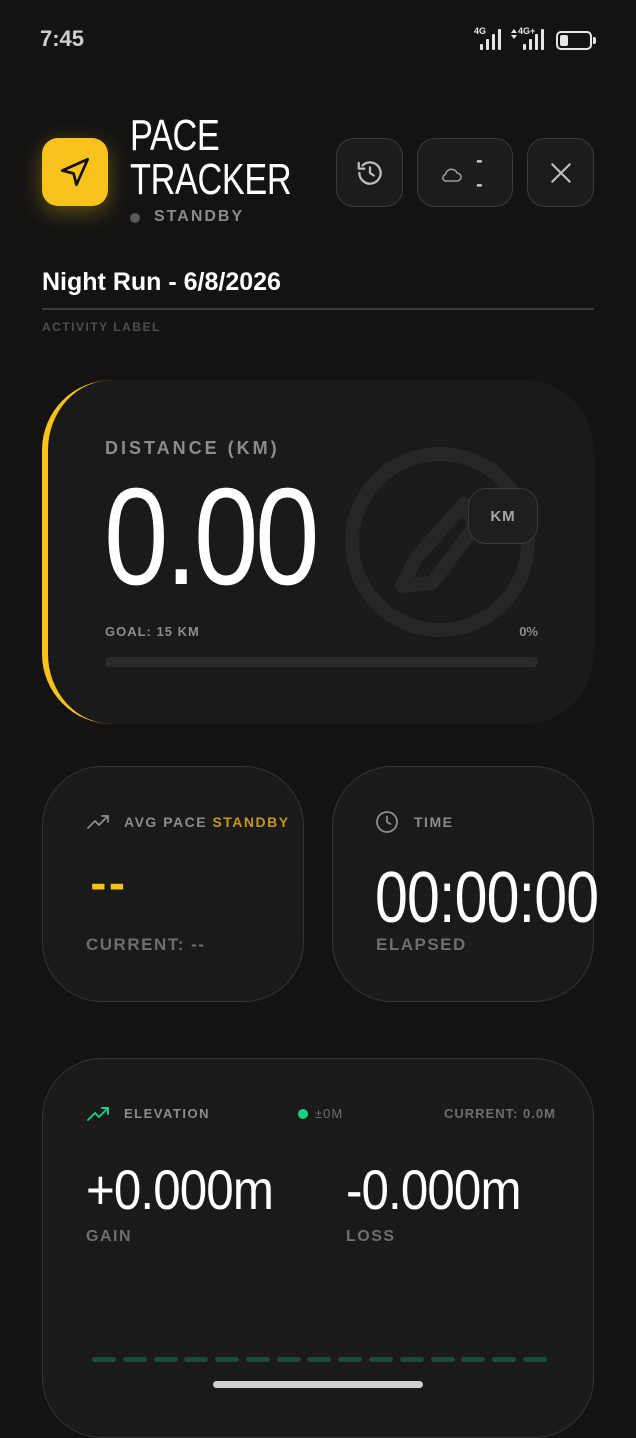 The width and height of the screenshot is (636, 1438). What do you see at coordinates (480, 31) in the screenshot?
I see `signal-1-label: 4G` at bounding box center [480, 31].